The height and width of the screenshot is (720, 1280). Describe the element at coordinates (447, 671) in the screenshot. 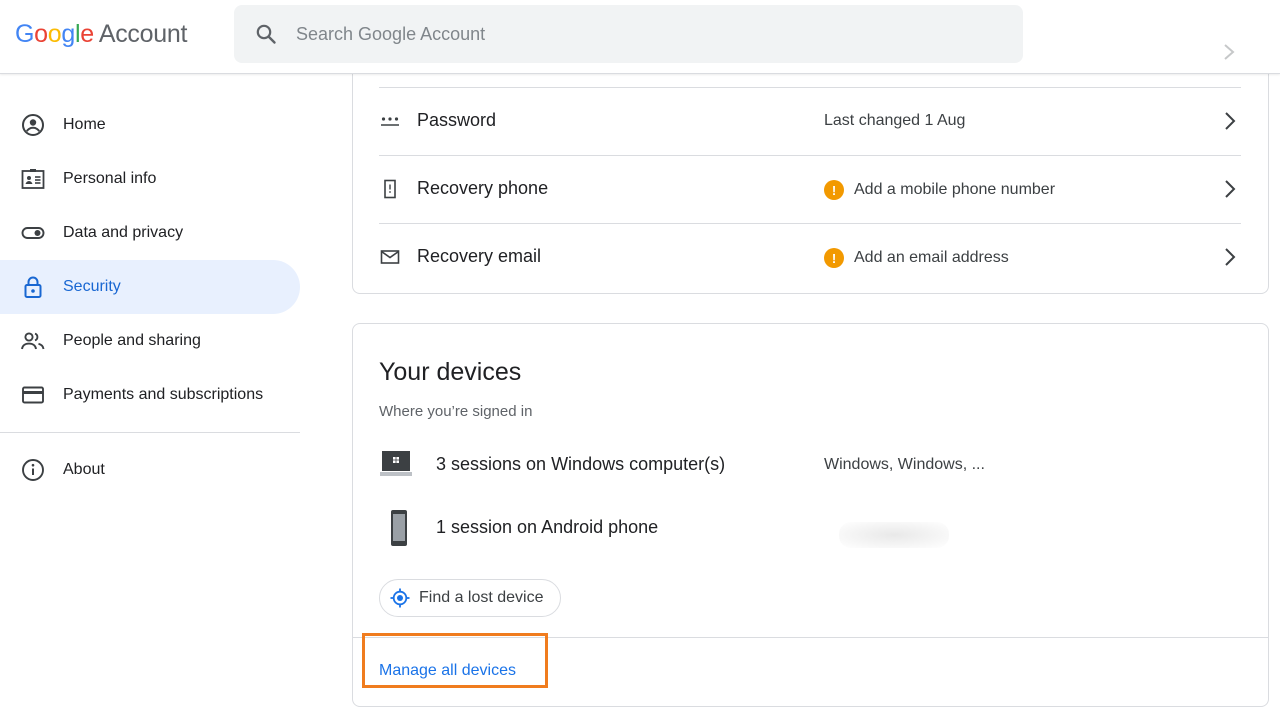

I see `manage-all-devices-link: Manage all devices` at that location.